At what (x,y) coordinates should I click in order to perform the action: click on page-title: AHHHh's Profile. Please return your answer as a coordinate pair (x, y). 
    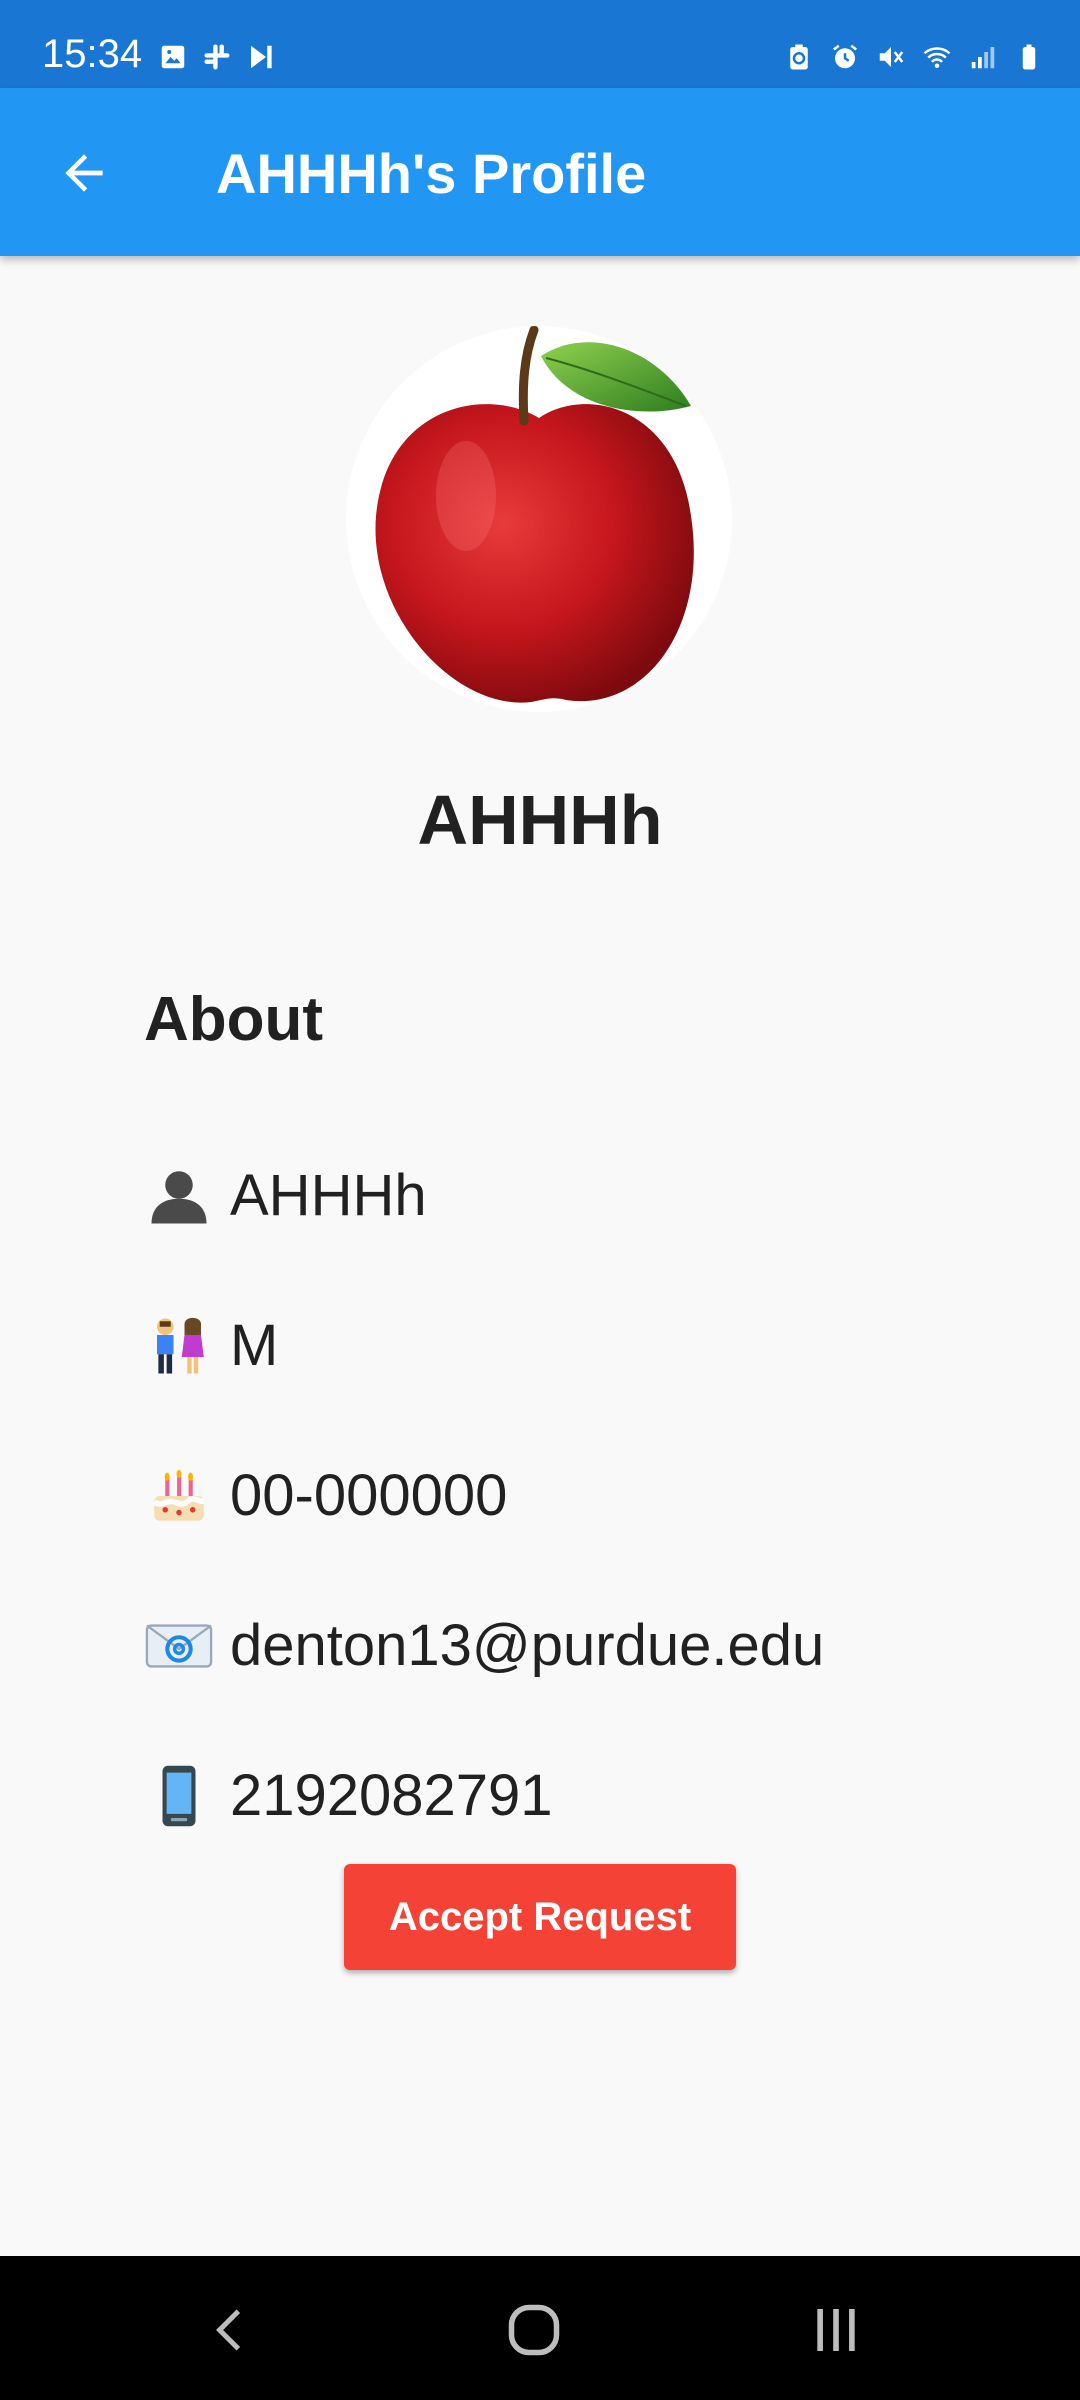
    Looking at the image, I should click on (431, 173).